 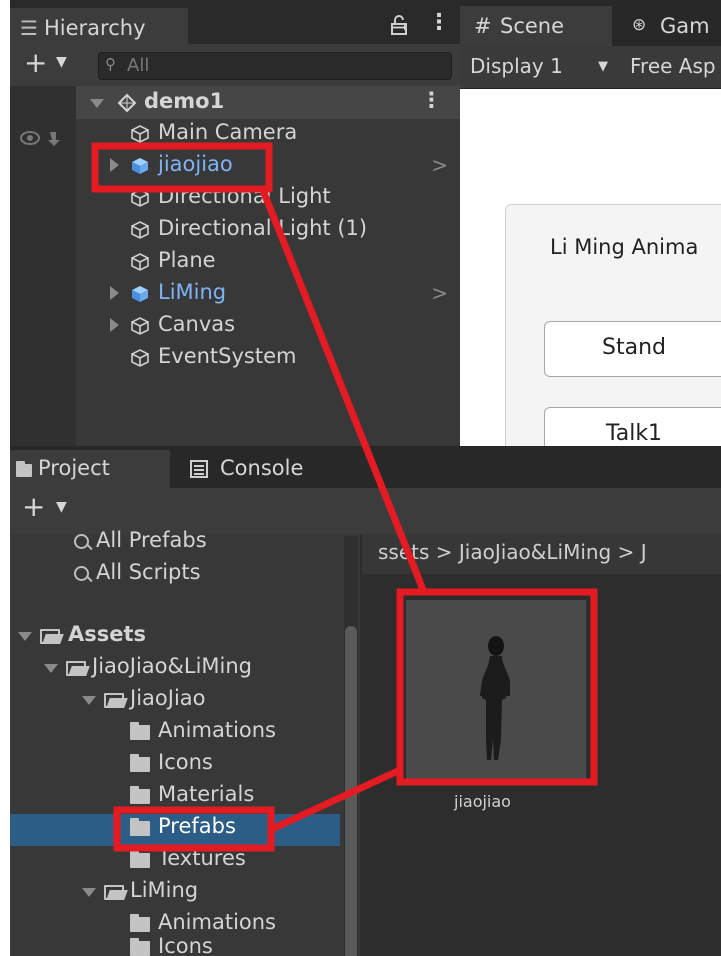 I want to click on tree-scrollbar-thumb, so click(x=351, y=791).